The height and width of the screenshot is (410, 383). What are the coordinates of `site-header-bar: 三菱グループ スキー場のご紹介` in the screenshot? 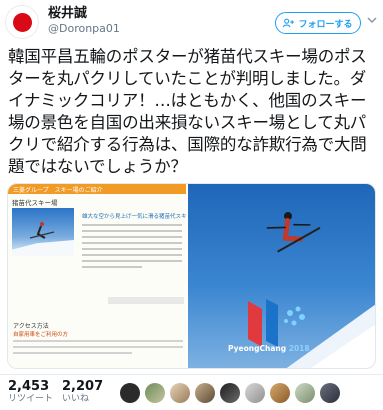 It's located at (97, 189).